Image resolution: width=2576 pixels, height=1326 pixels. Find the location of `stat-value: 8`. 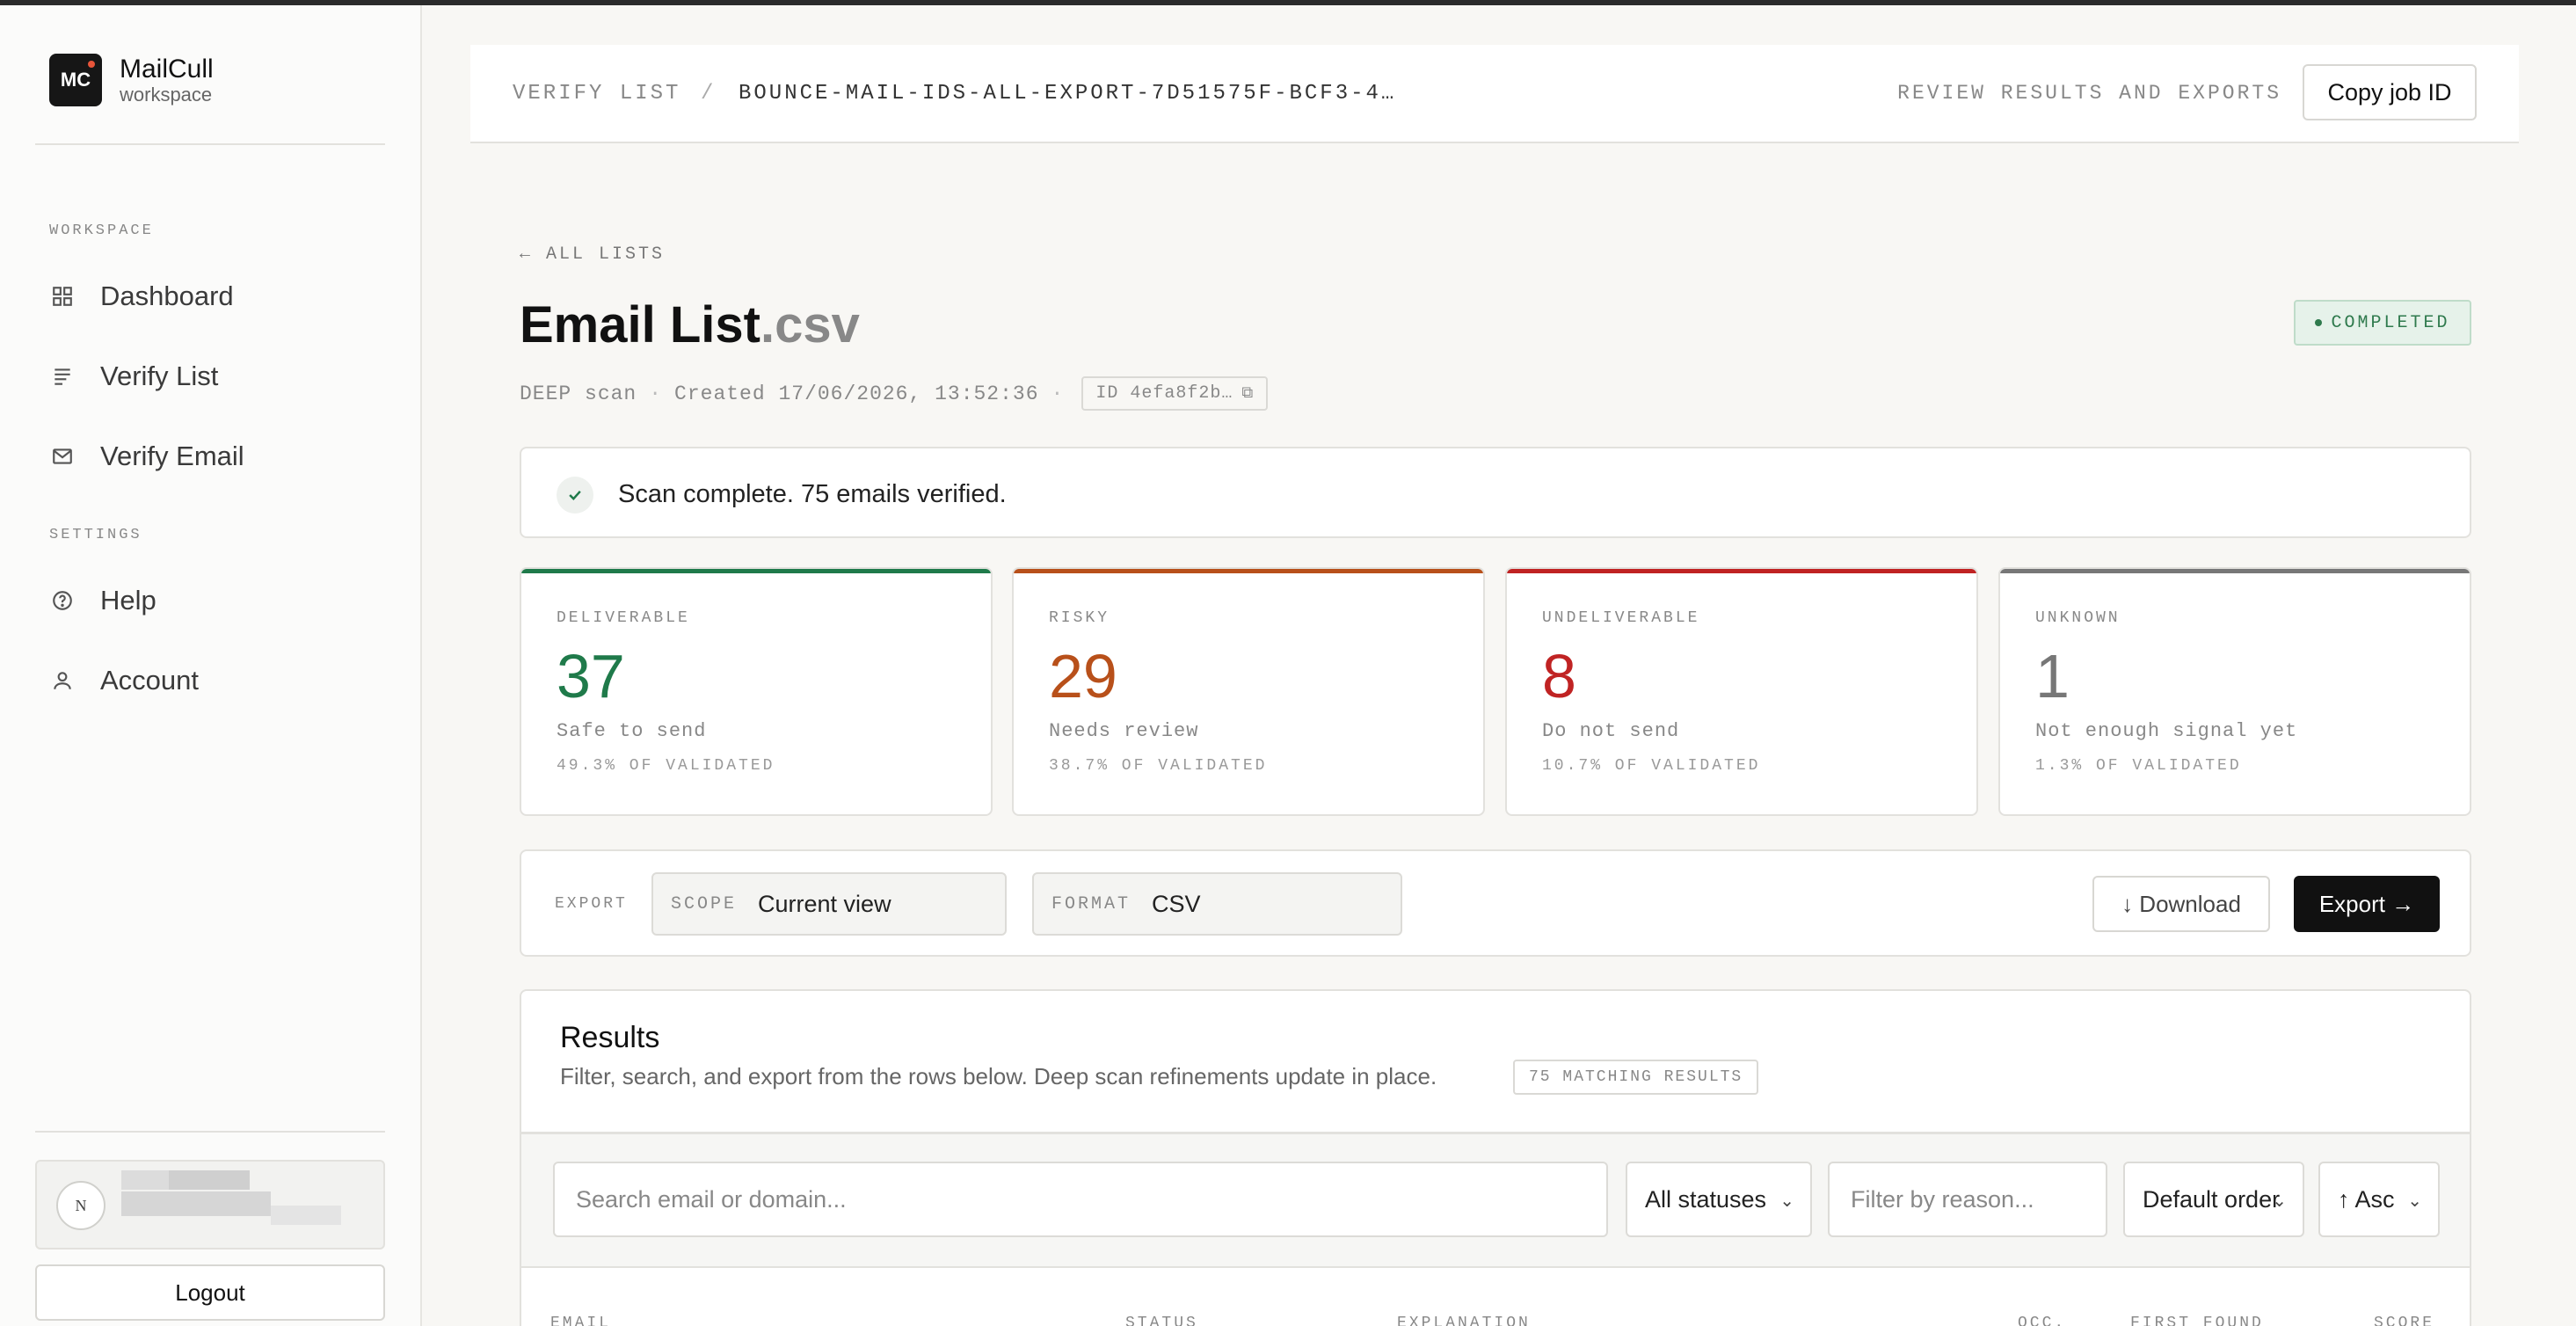

stat-value: 8 is located at coordinates (1559, 676).